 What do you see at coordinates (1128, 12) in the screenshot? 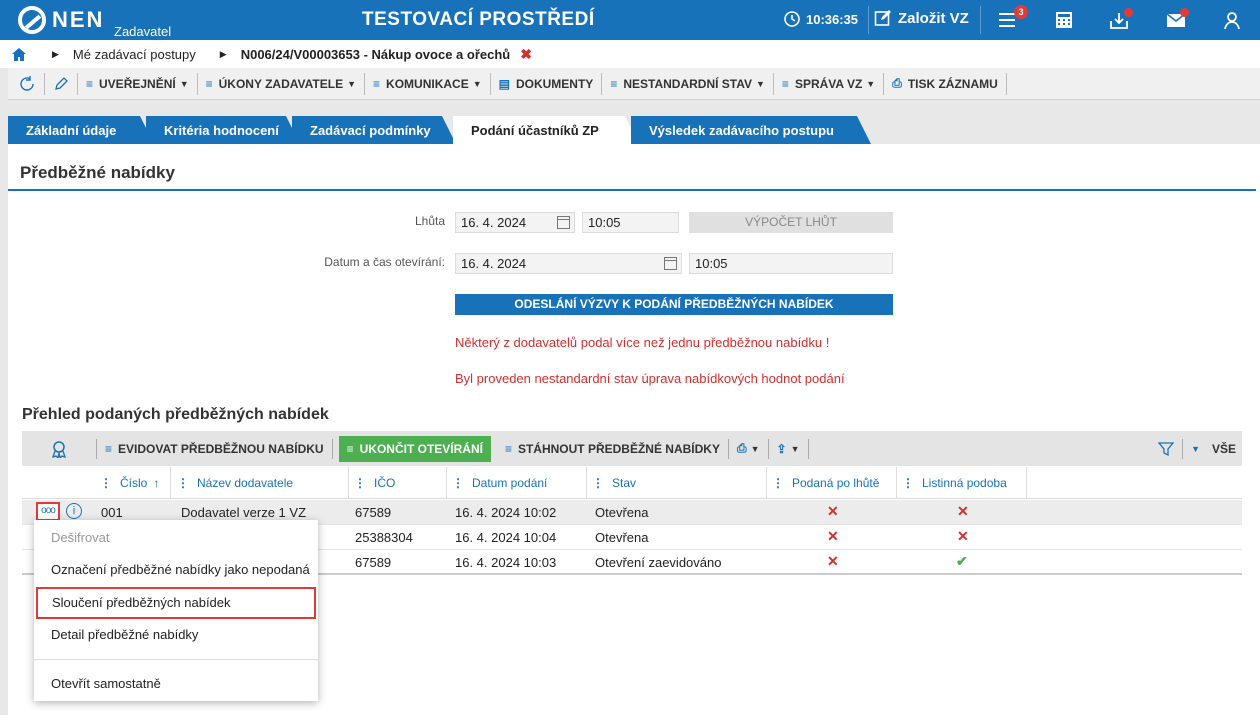
I see `inbox-alert-dot` at bounding box center [1128, 12].